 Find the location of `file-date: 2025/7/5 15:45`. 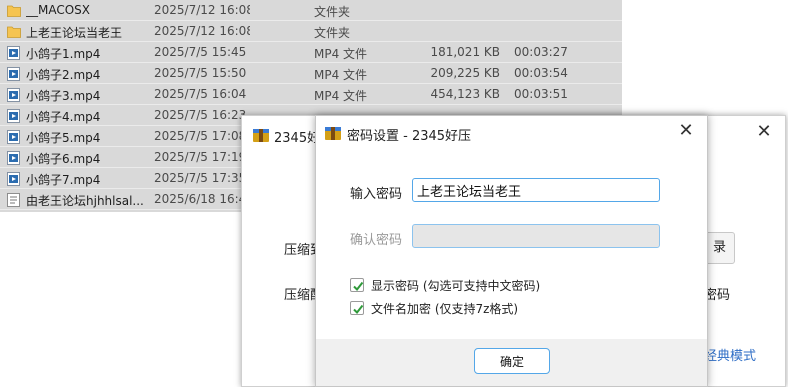

file-date: 2025/7/5 15:45 is located at coordinates (200, 52).